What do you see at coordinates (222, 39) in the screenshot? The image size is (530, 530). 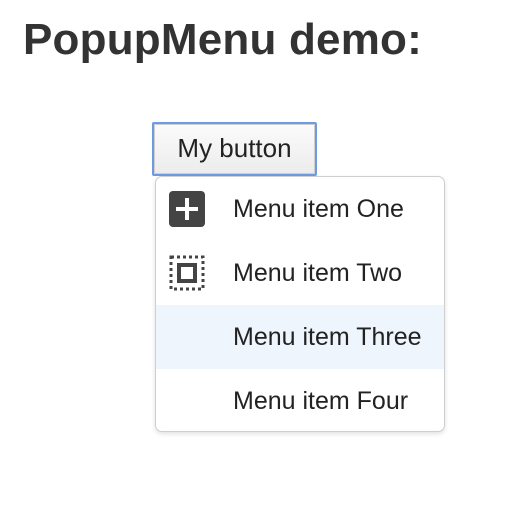 I see `page-title: PopupMenu demo:` at bounding box center [222, 39].